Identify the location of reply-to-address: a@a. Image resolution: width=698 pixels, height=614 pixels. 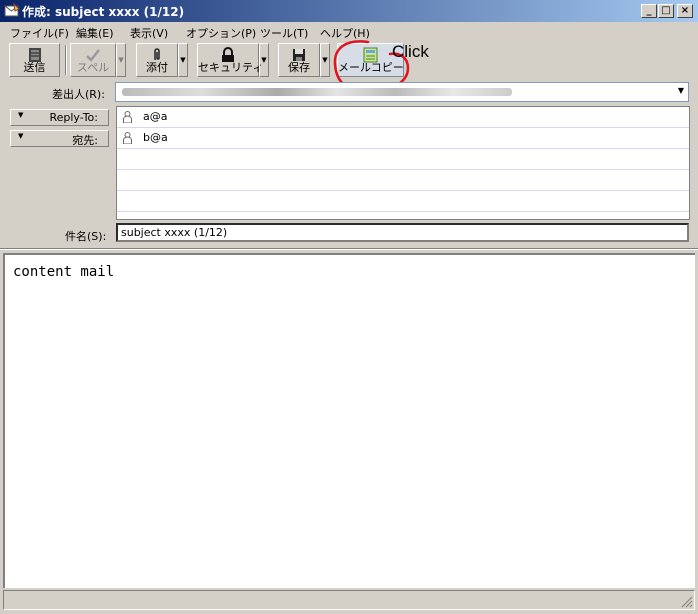
(155, 116).